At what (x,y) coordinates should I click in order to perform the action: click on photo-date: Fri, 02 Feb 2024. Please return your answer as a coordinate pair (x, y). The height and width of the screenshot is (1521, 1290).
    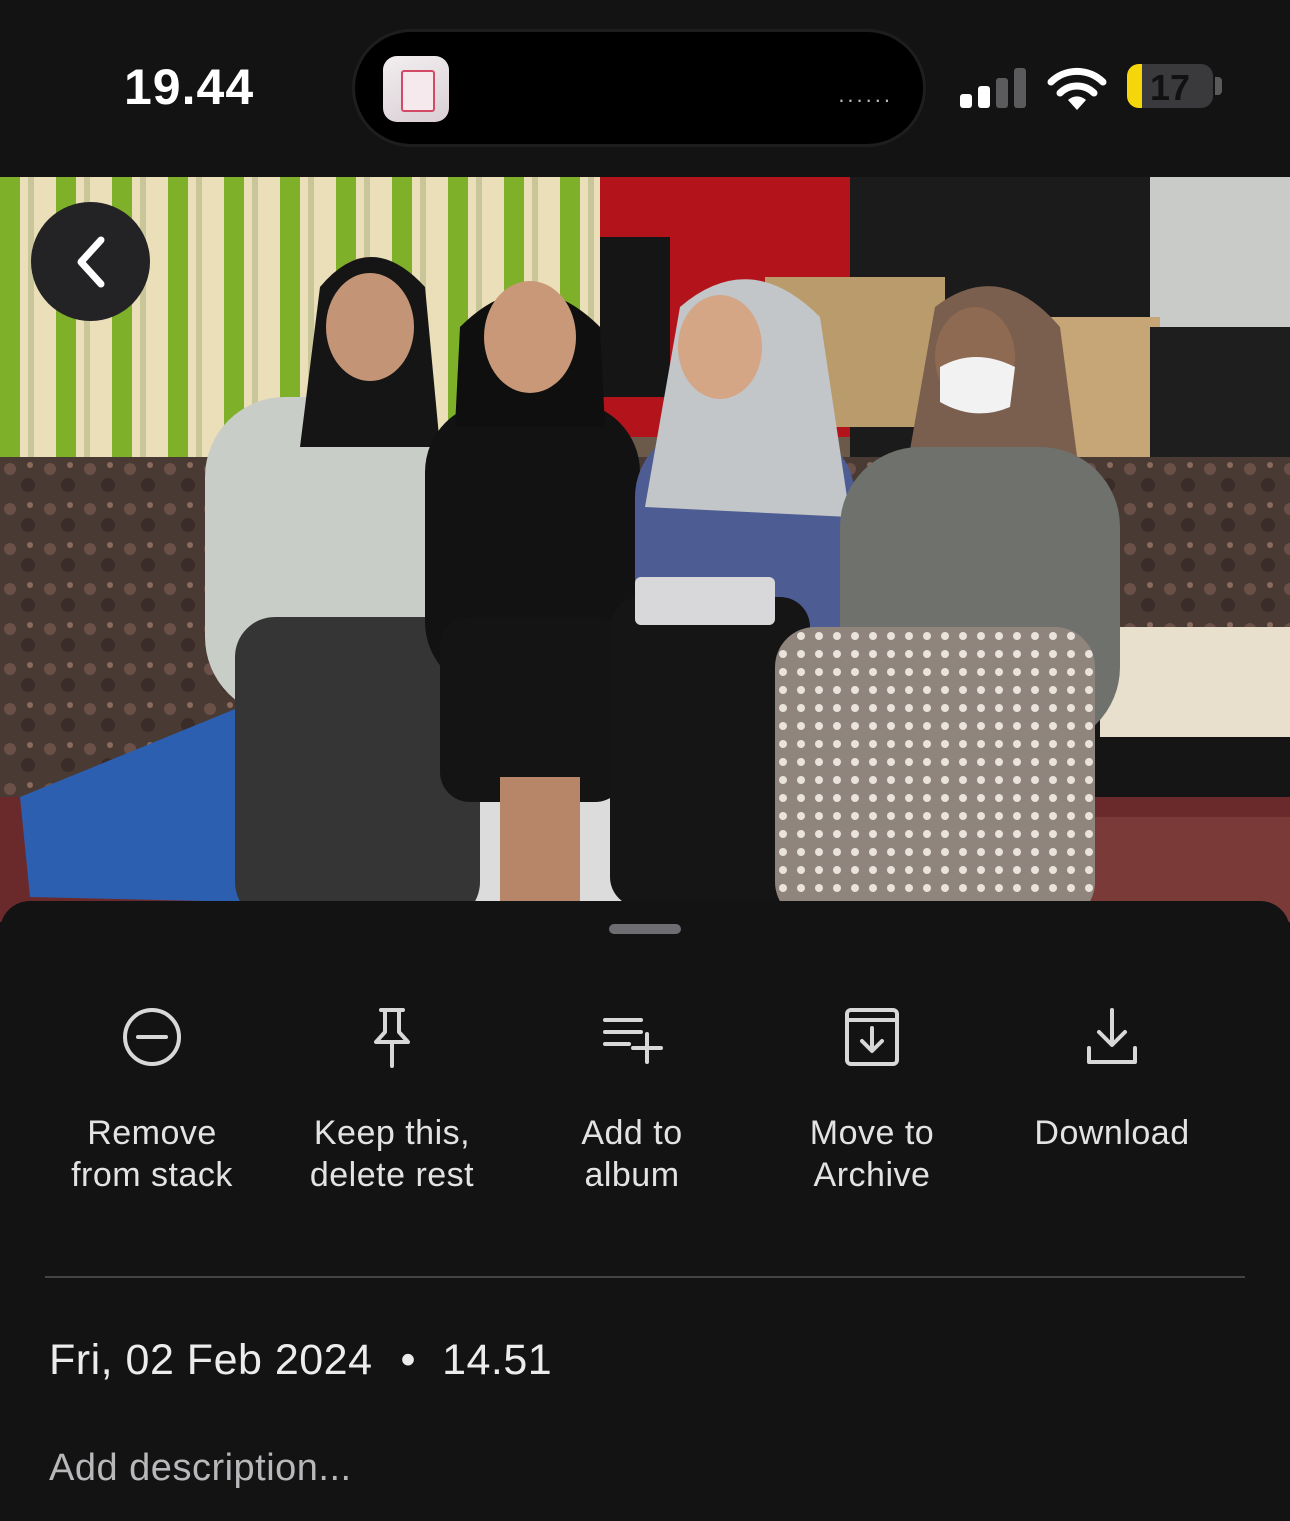
    Looking at the image, I should click on (211, 1360).